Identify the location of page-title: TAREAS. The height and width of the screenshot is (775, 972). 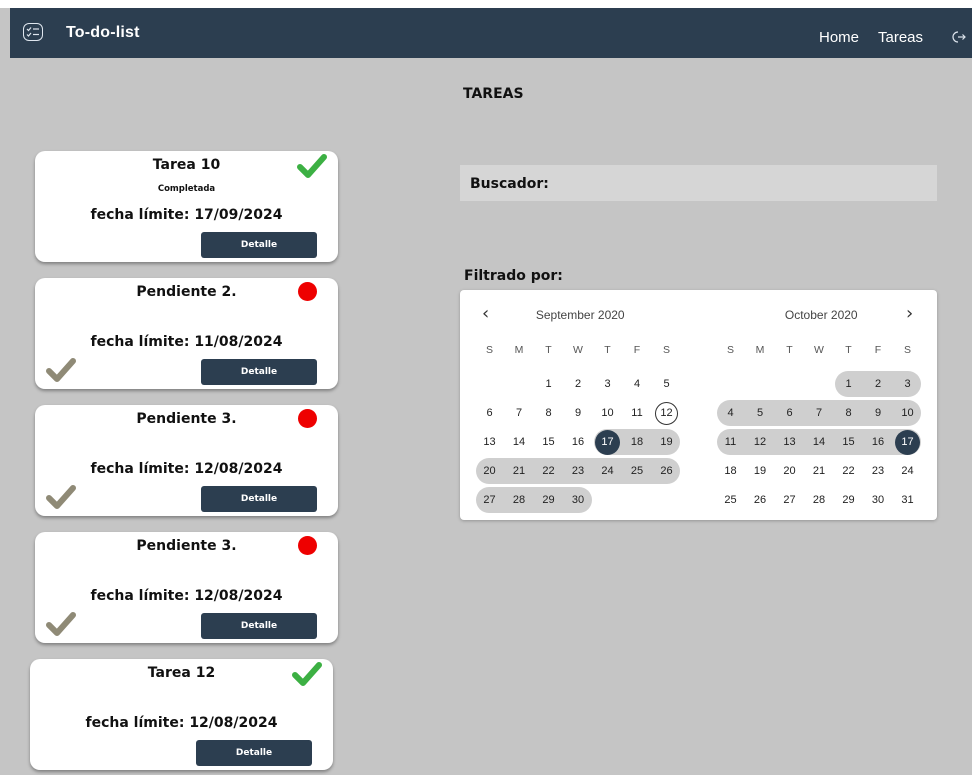
(493, 94).